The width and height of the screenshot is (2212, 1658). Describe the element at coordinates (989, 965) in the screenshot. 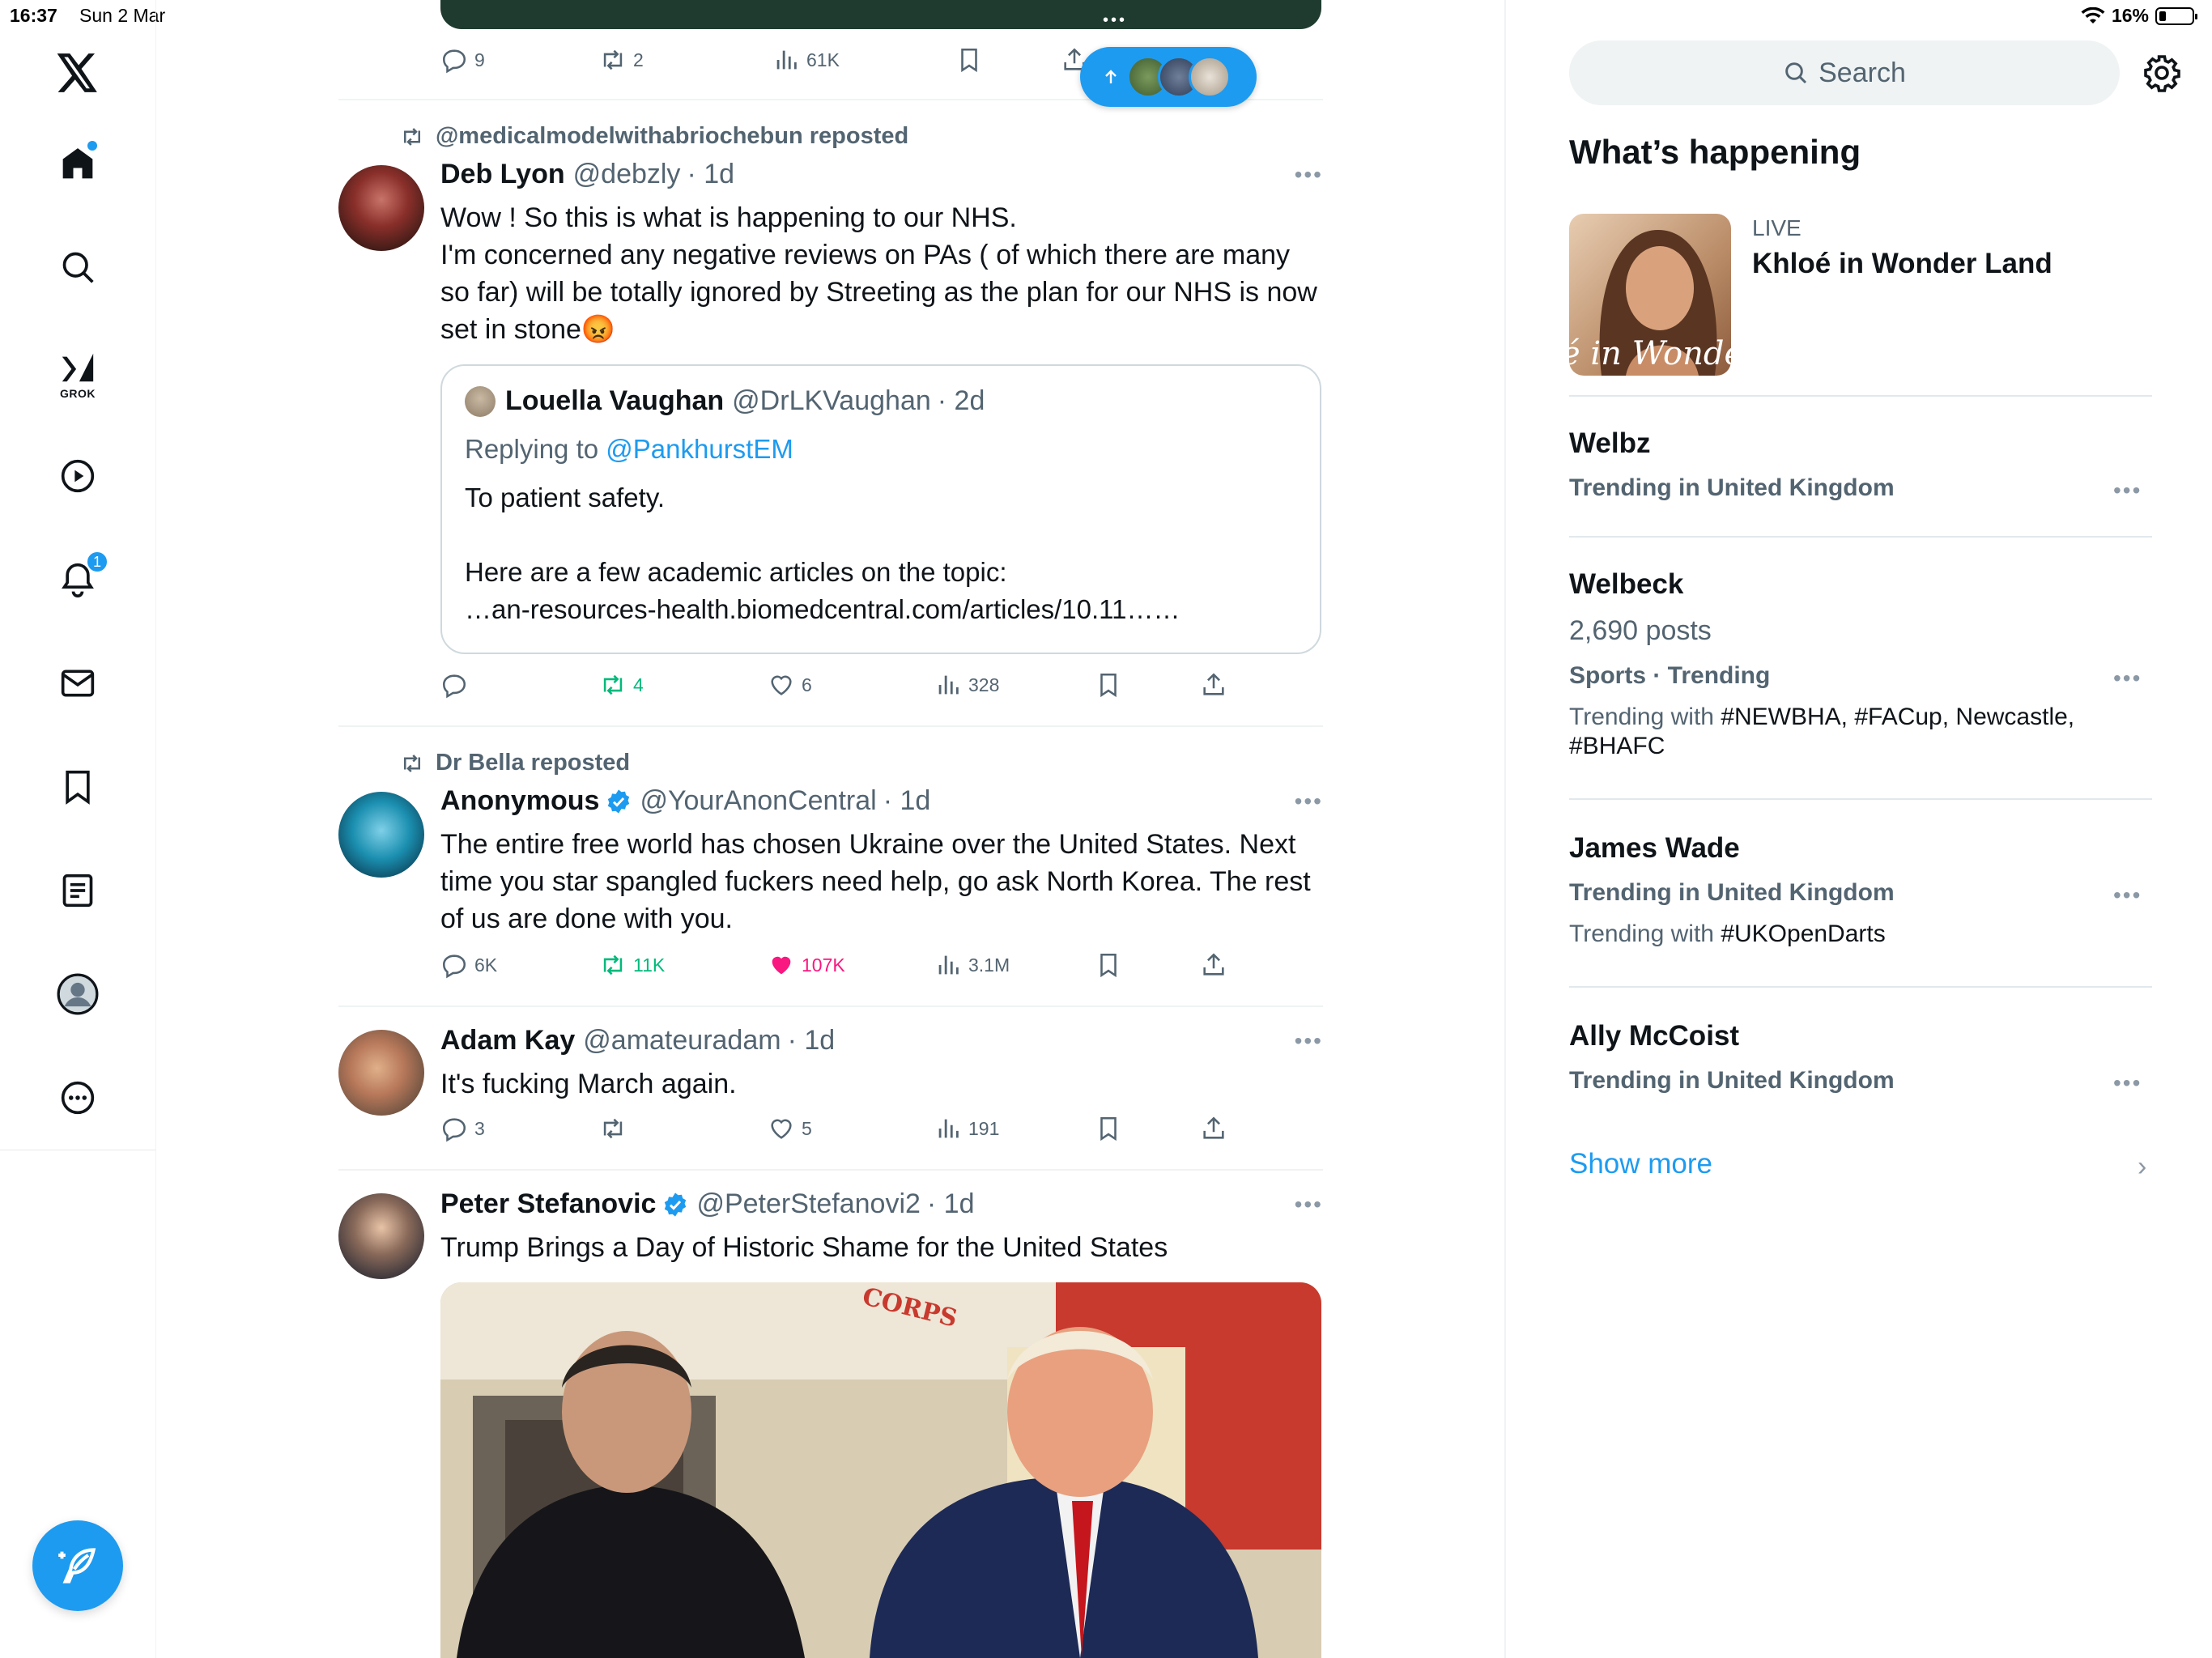

I see `view-count: 3.1M` at that location.